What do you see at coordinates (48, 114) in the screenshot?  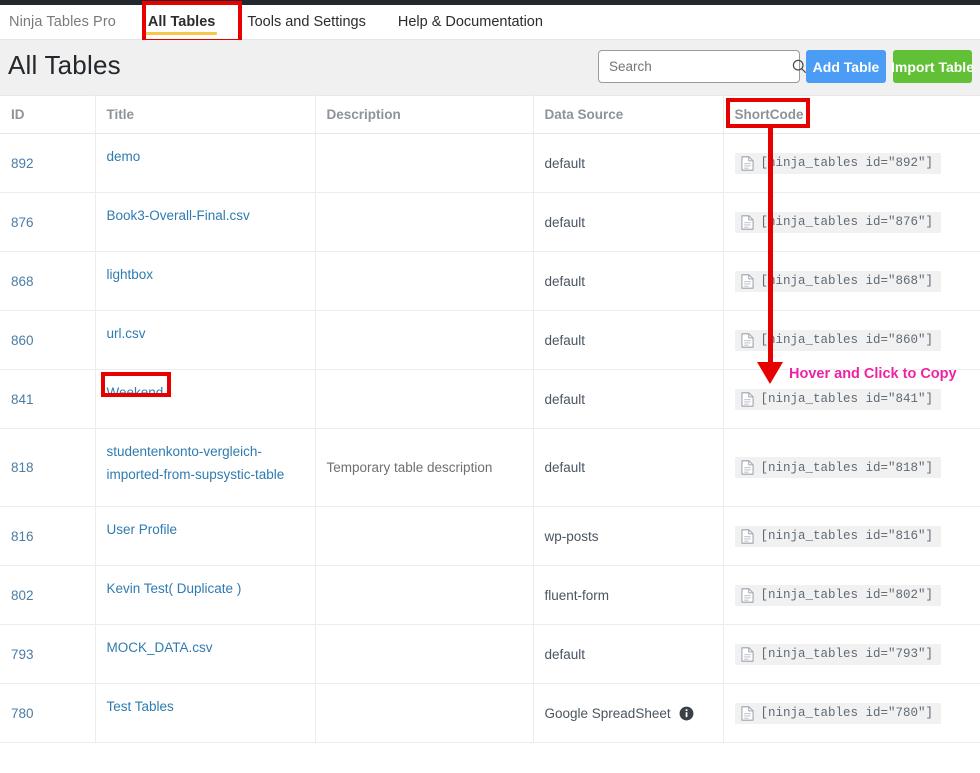 I see `column-header-id: ID` at bounding box center [48, 114].